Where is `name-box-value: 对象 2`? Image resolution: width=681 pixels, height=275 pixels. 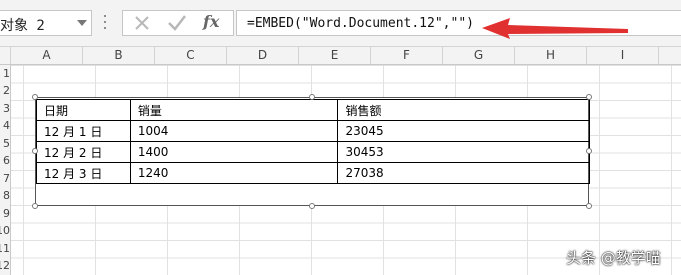 name-box-value: 对象 2 is located at coordinates (22, 26).